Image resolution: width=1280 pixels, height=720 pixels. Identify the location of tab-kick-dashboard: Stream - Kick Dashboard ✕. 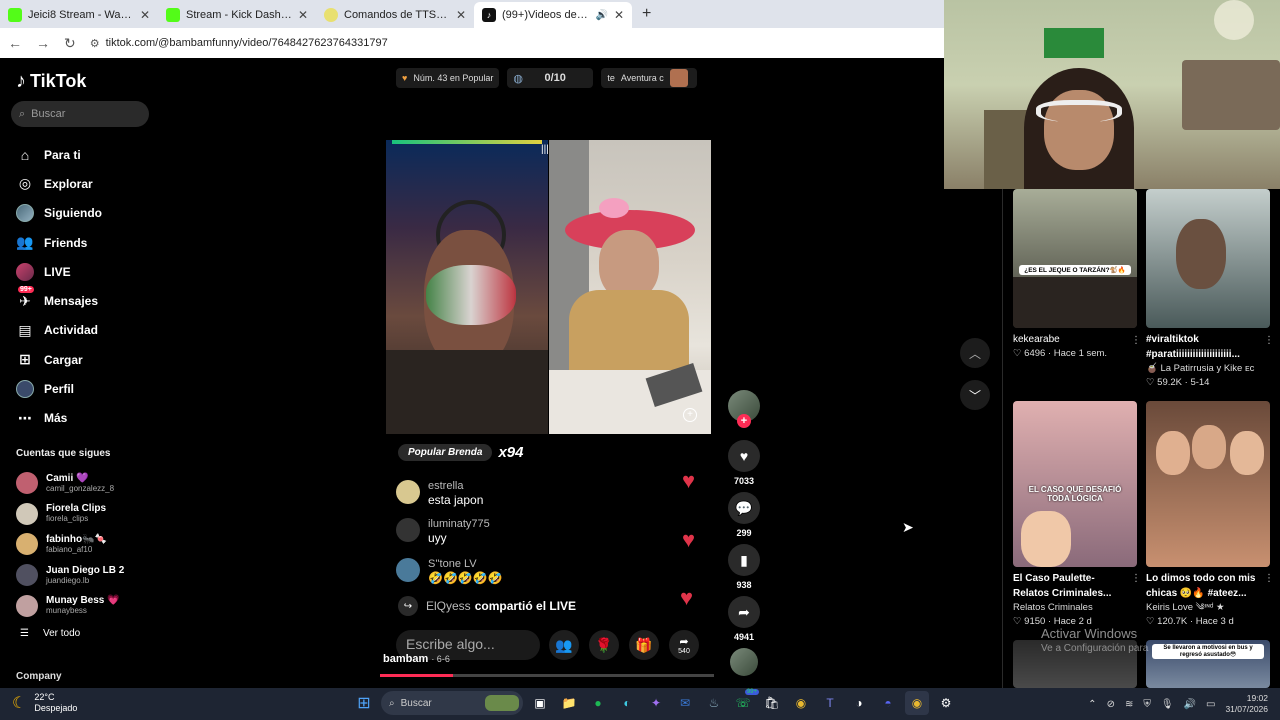
(237, 15).